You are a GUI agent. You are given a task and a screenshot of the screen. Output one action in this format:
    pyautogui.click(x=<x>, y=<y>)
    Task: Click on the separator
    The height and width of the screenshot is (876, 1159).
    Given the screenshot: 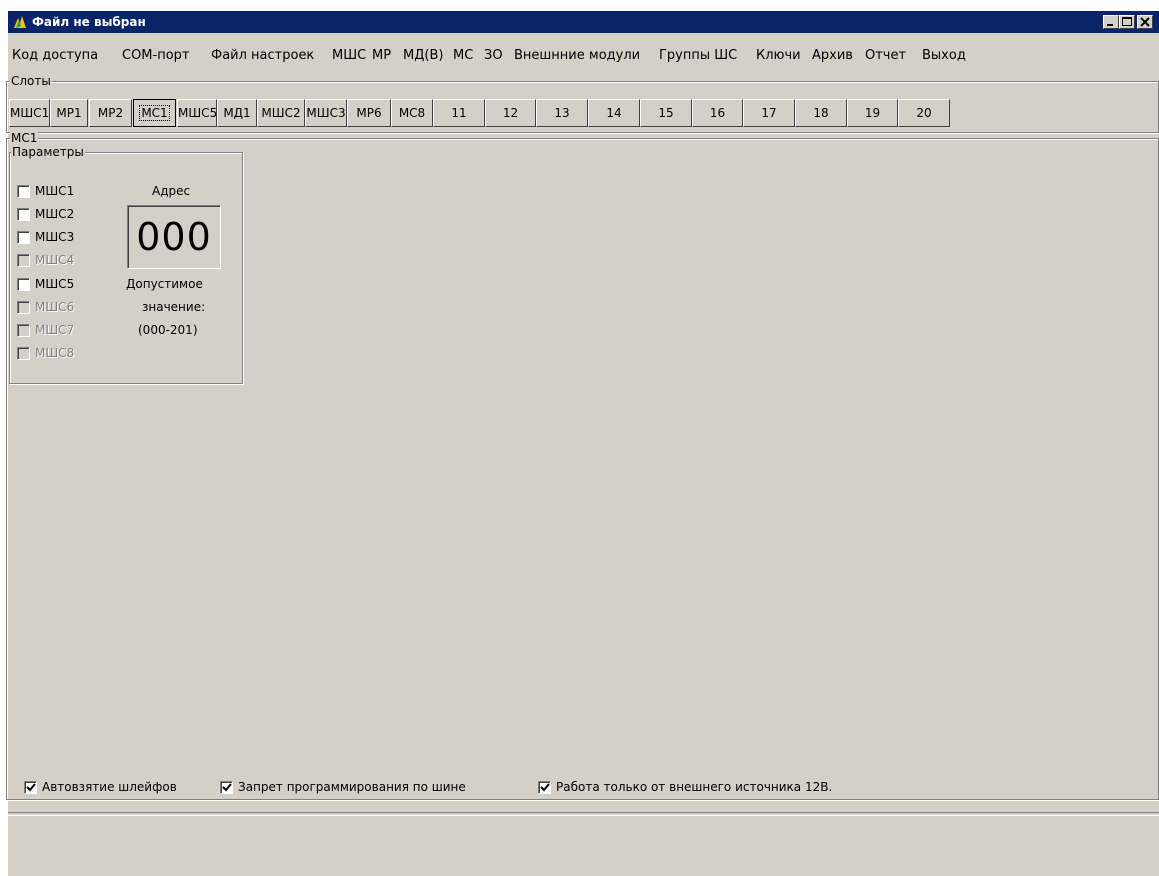 What is the action you would take?
    pyautogui.click(x=583, y=814)
    